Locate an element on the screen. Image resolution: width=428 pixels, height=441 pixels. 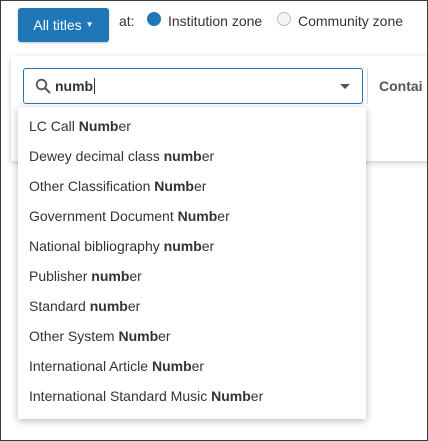
suggestion-item: Publisher number is located at coordinates (85, 278).